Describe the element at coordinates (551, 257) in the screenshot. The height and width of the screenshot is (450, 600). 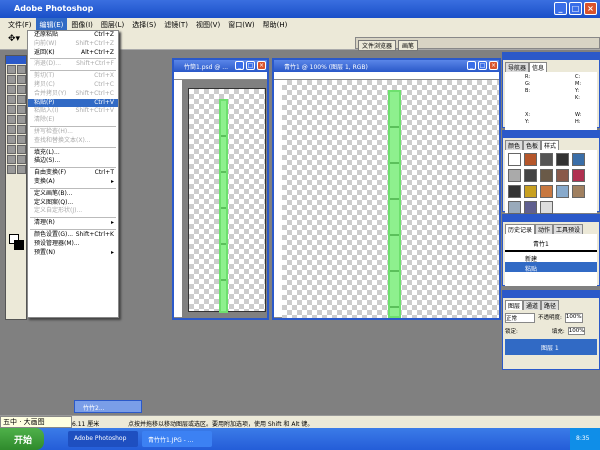
I see `history-item: 新建` at that location.